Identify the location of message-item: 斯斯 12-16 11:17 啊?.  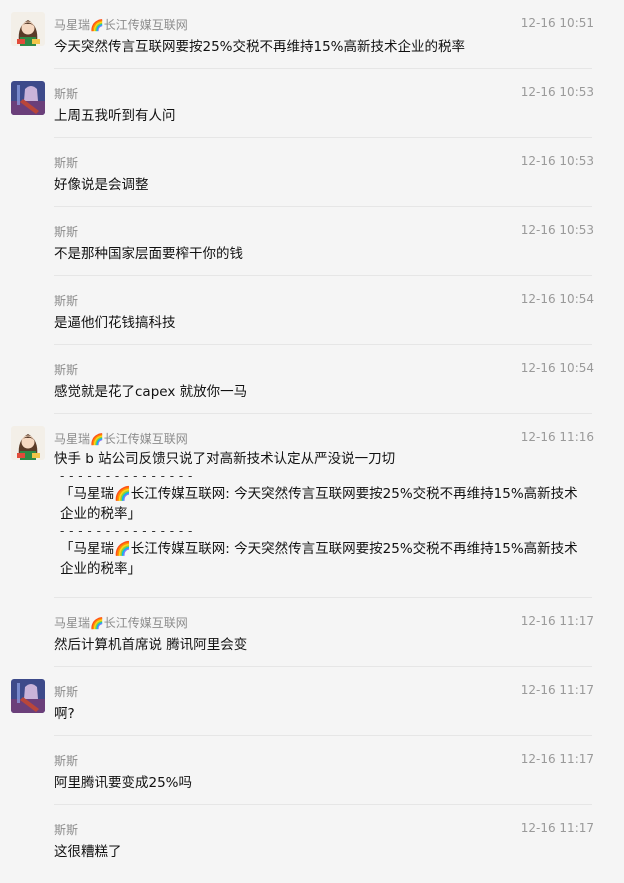
(312, 701).